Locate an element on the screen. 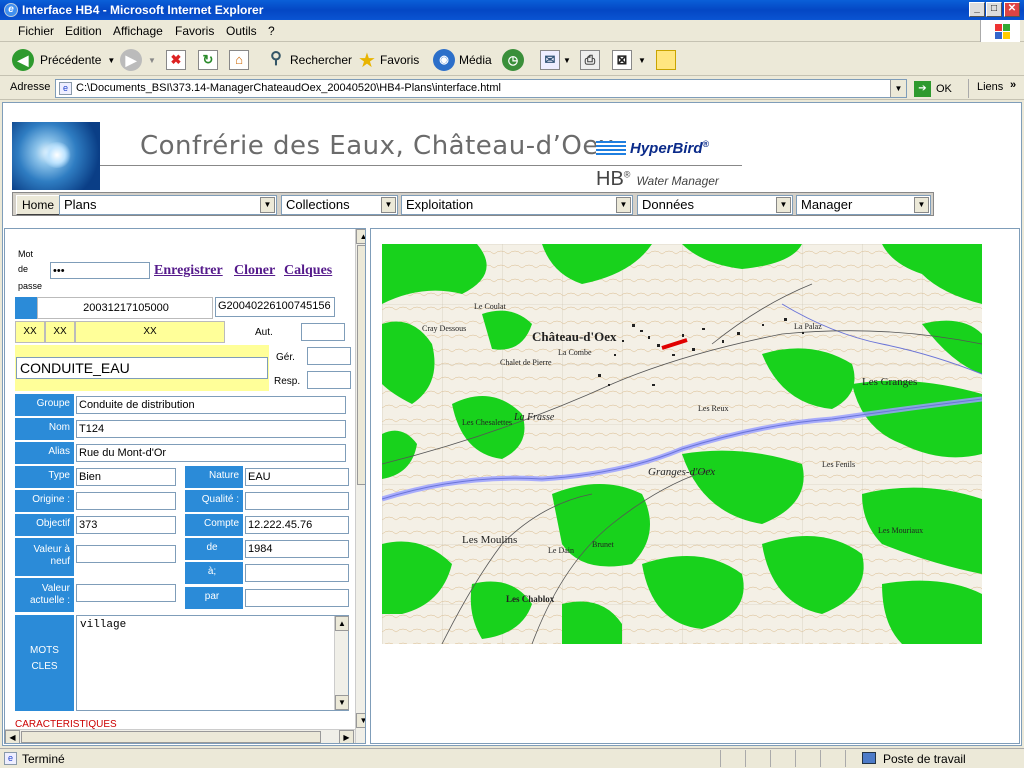  history-button: ◷ is located at coordinates (513, 60).